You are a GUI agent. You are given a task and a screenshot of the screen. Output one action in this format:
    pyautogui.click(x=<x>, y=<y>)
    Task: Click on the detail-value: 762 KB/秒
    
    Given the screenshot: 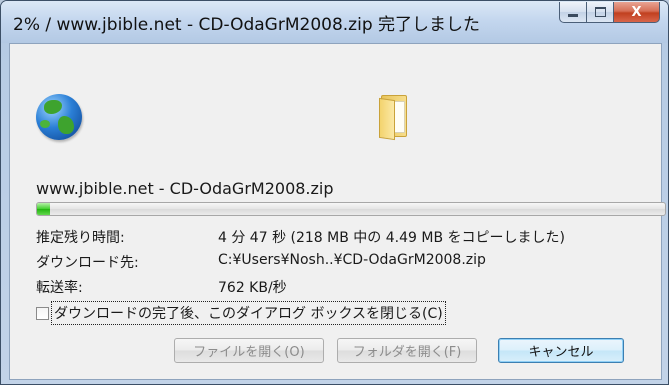 What is the action you would take?
    pyautogui.click(x=252, y=288)
    